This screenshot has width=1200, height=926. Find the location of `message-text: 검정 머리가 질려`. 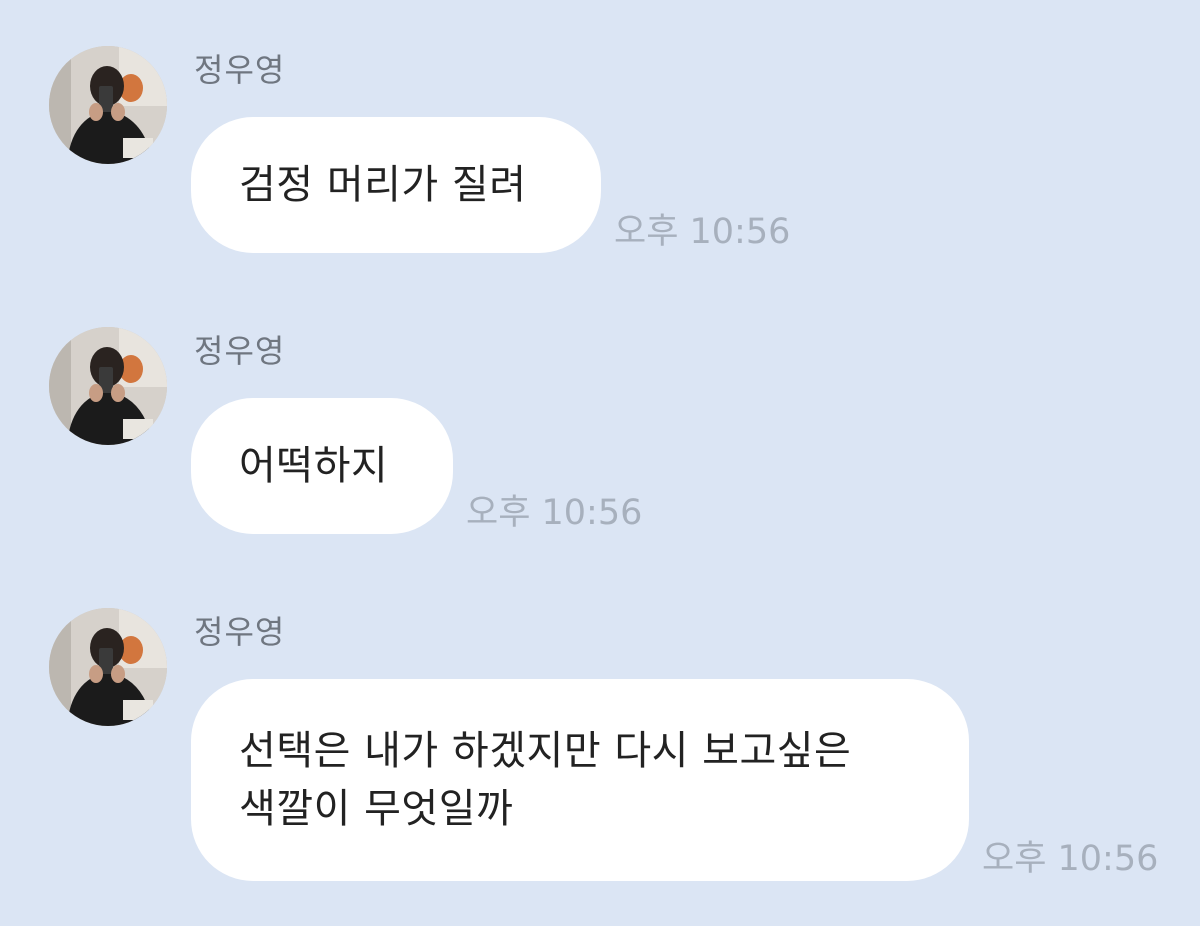

message-text: 검정 머리가 질려 is located at coordinates (383, 185).